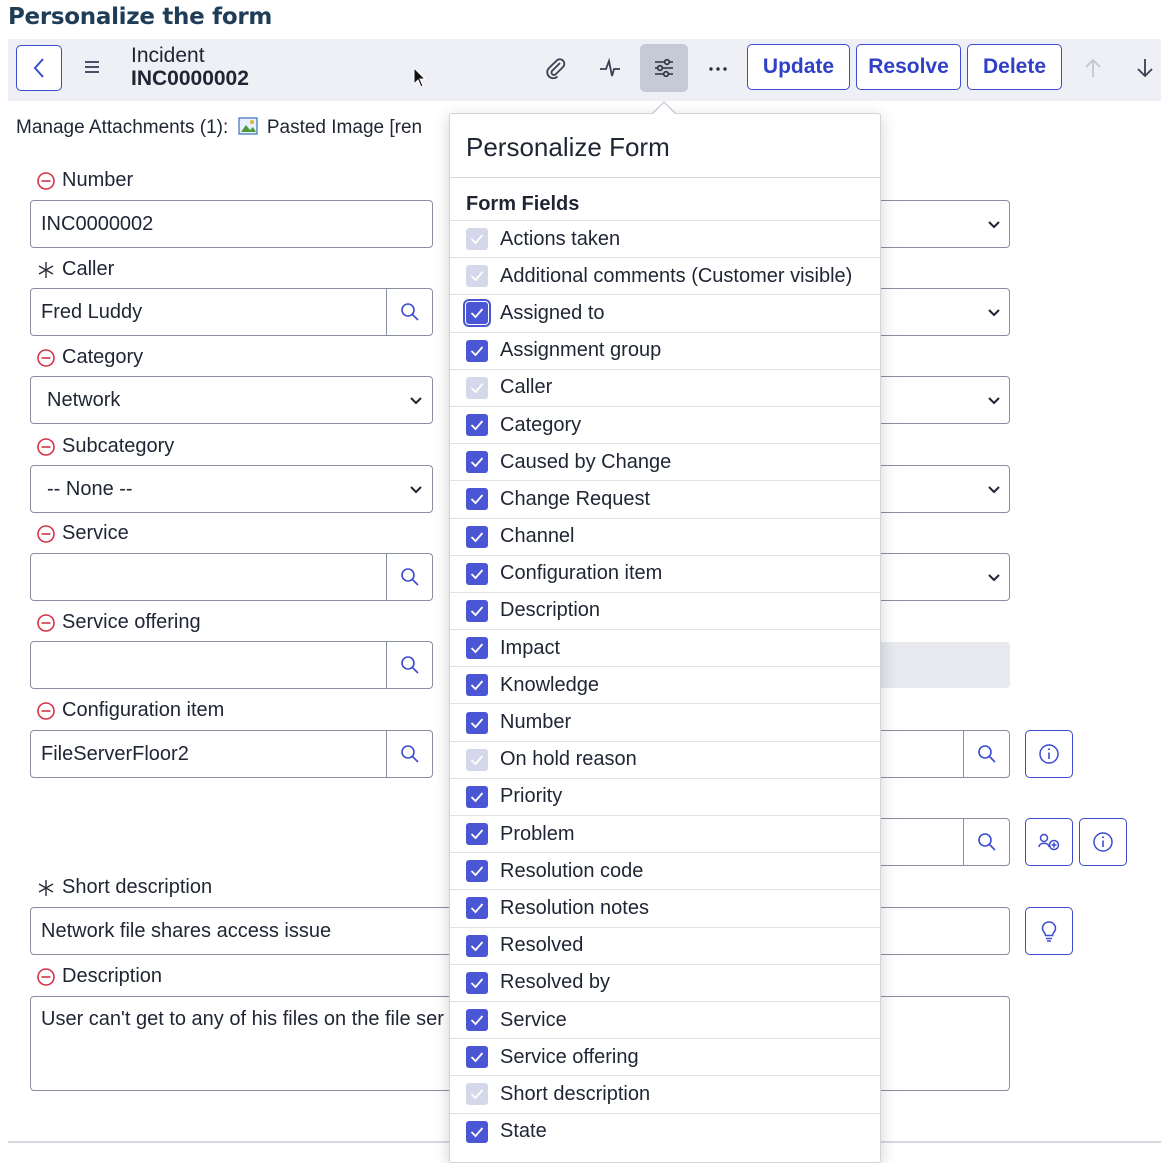  I want to click on service-lookup-button, so click(409, 577).